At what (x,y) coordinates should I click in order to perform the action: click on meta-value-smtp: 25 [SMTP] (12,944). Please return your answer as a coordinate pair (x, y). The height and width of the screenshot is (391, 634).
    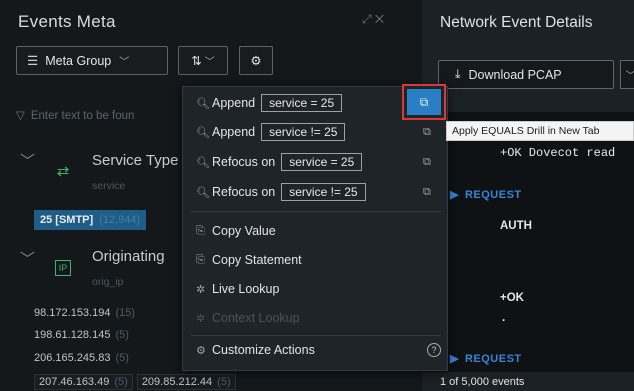
    Looking at the image, I should click on (90, 220).